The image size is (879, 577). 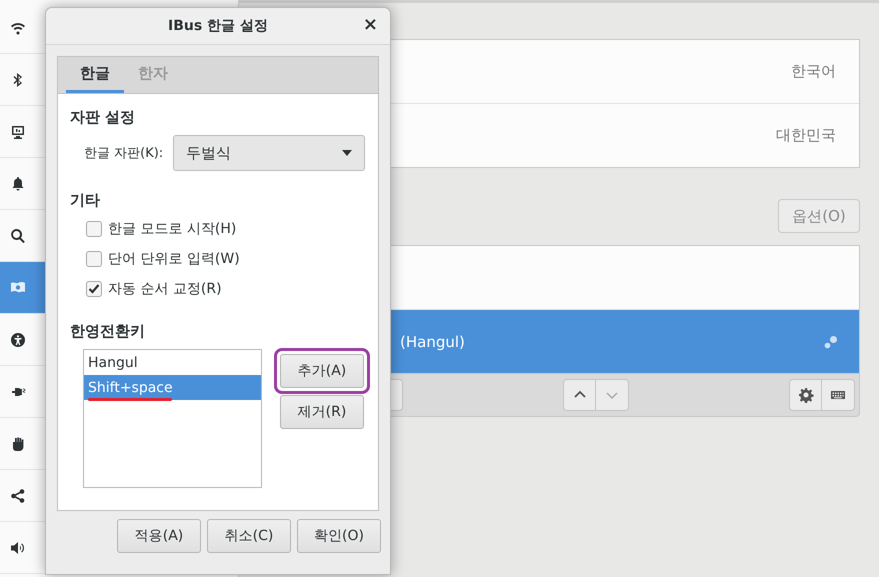 What do you see at coordinates (806, 135) in the screenshot?
I see `setting-value: 대한민국` at bounding box center [806, 135].